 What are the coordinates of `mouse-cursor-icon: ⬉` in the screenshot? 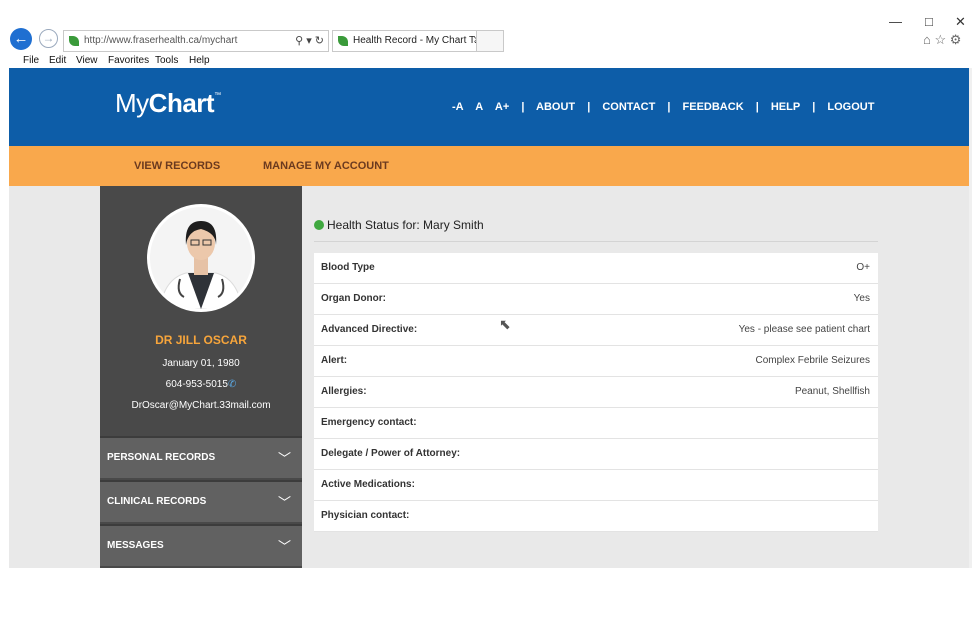 It's located at (505, 324).